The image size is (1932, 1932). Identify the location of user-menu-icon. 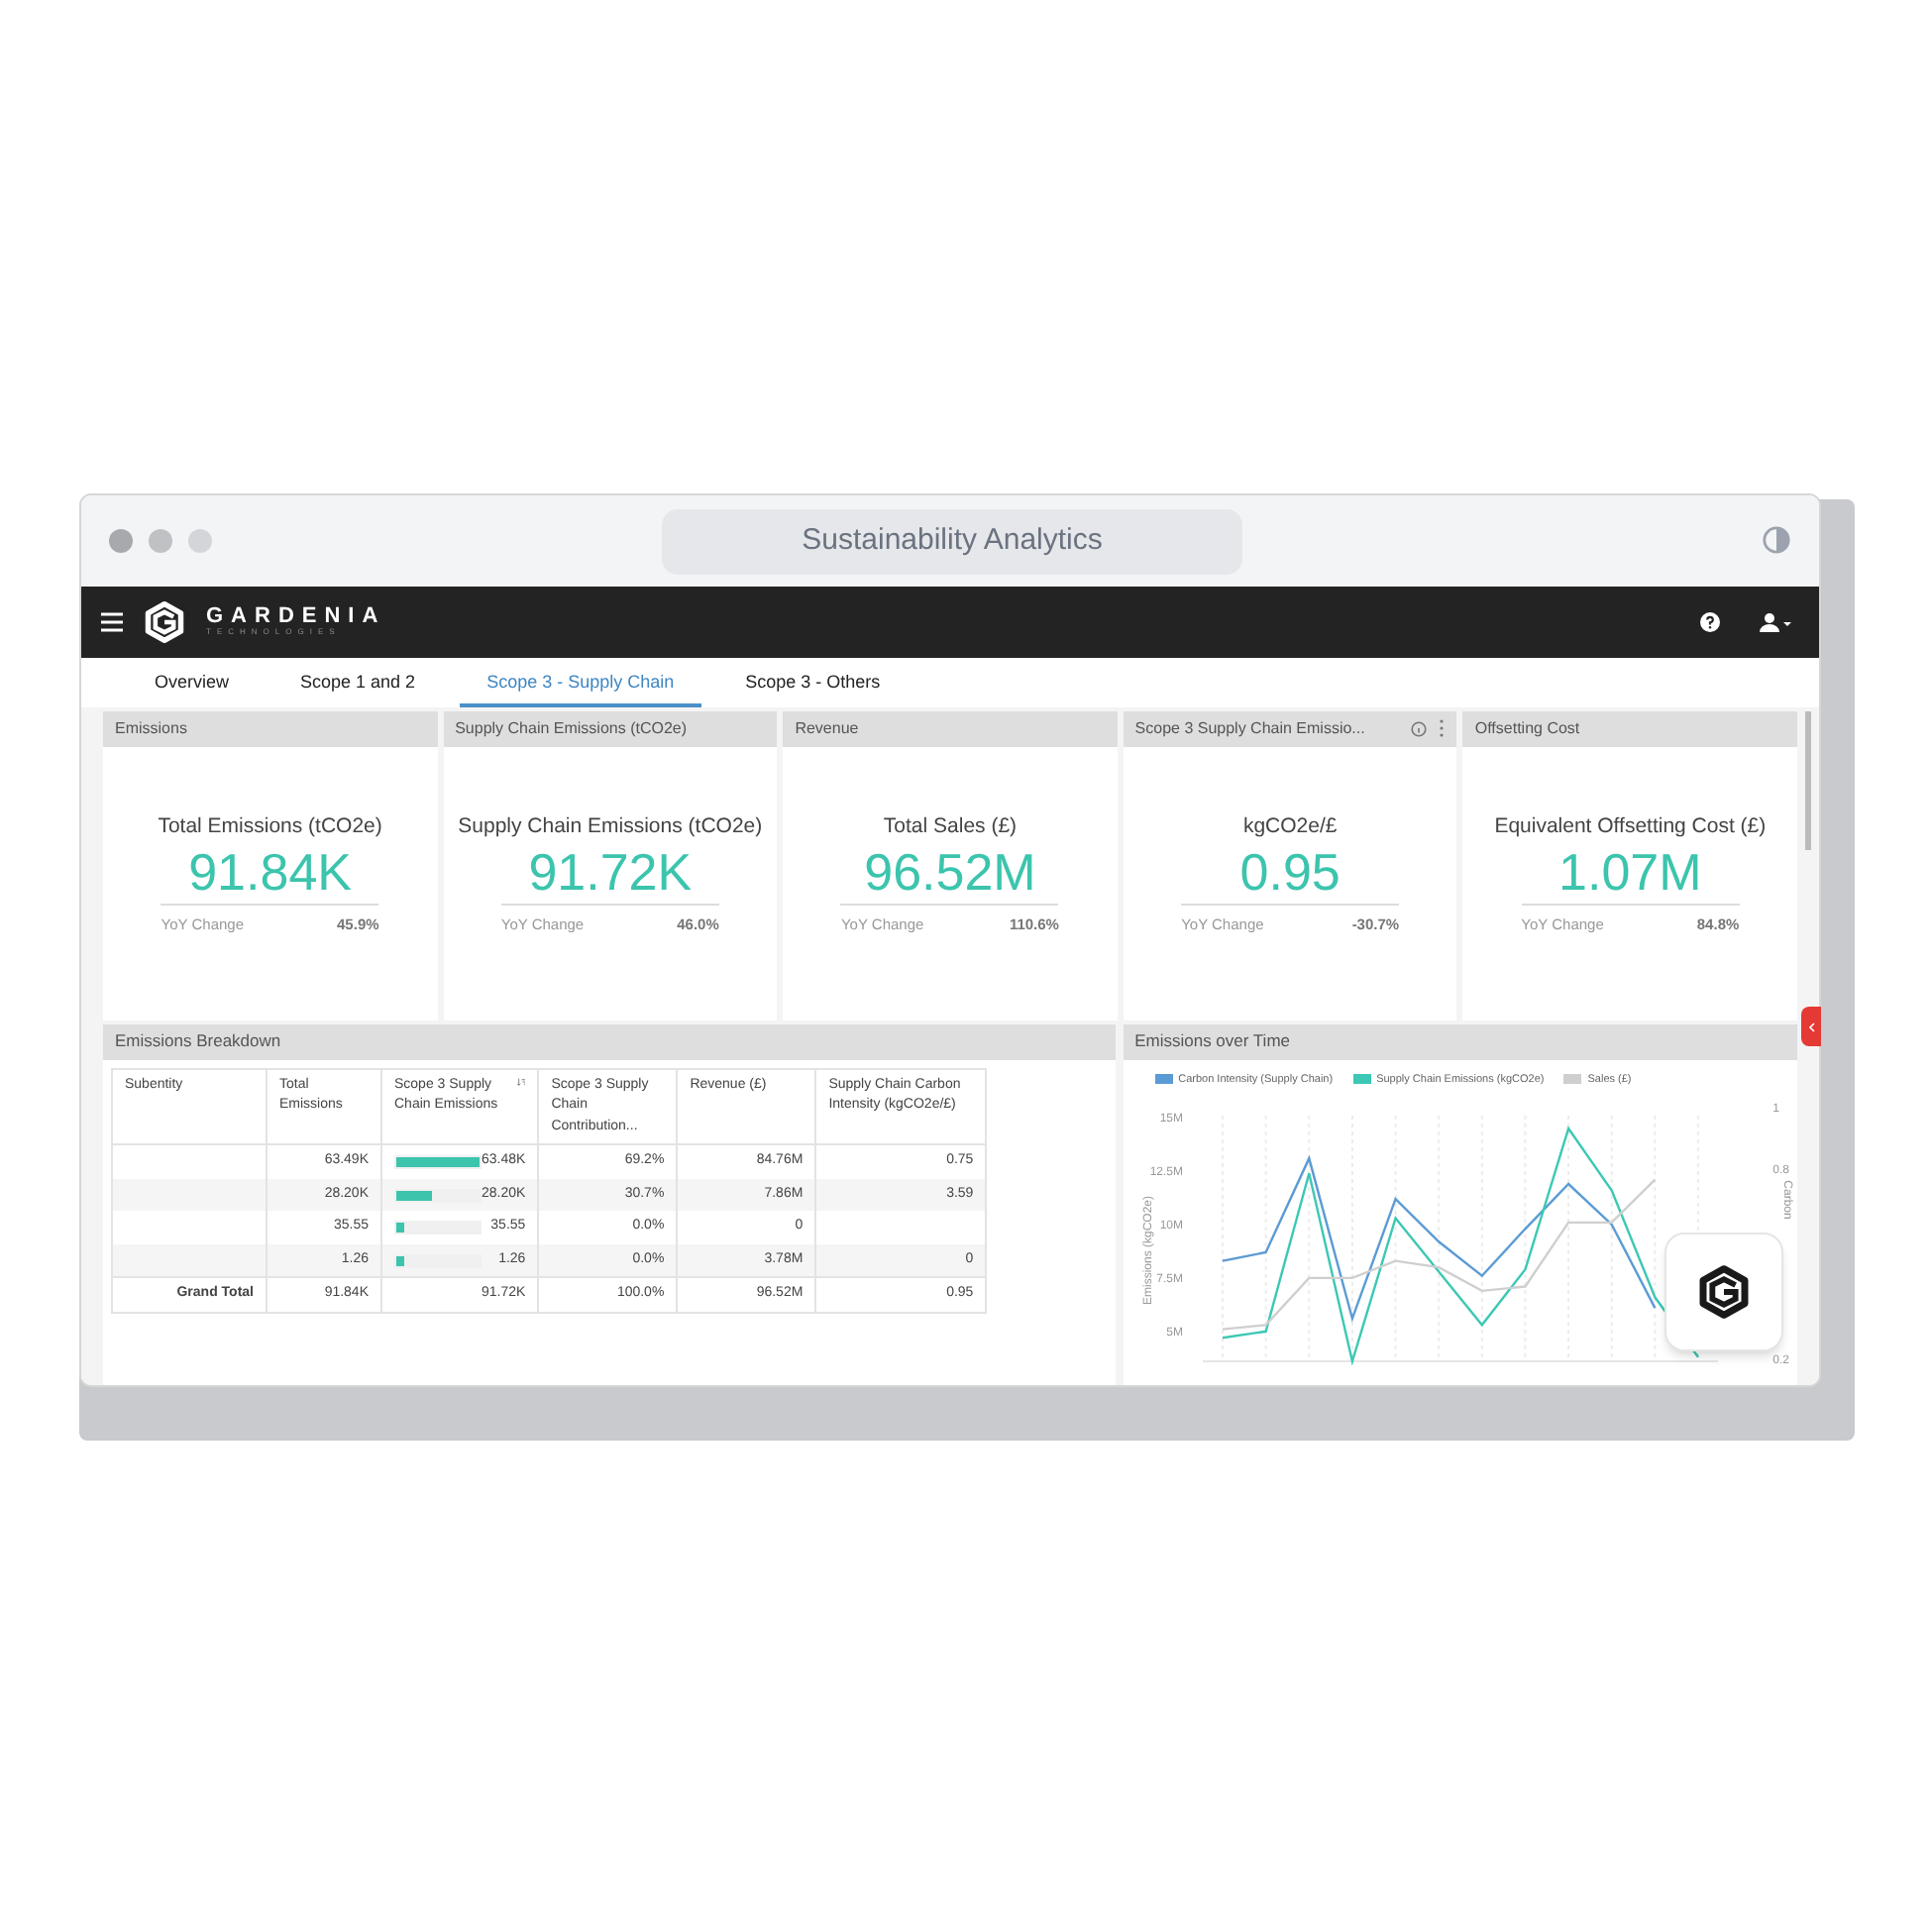
(1775, 621).